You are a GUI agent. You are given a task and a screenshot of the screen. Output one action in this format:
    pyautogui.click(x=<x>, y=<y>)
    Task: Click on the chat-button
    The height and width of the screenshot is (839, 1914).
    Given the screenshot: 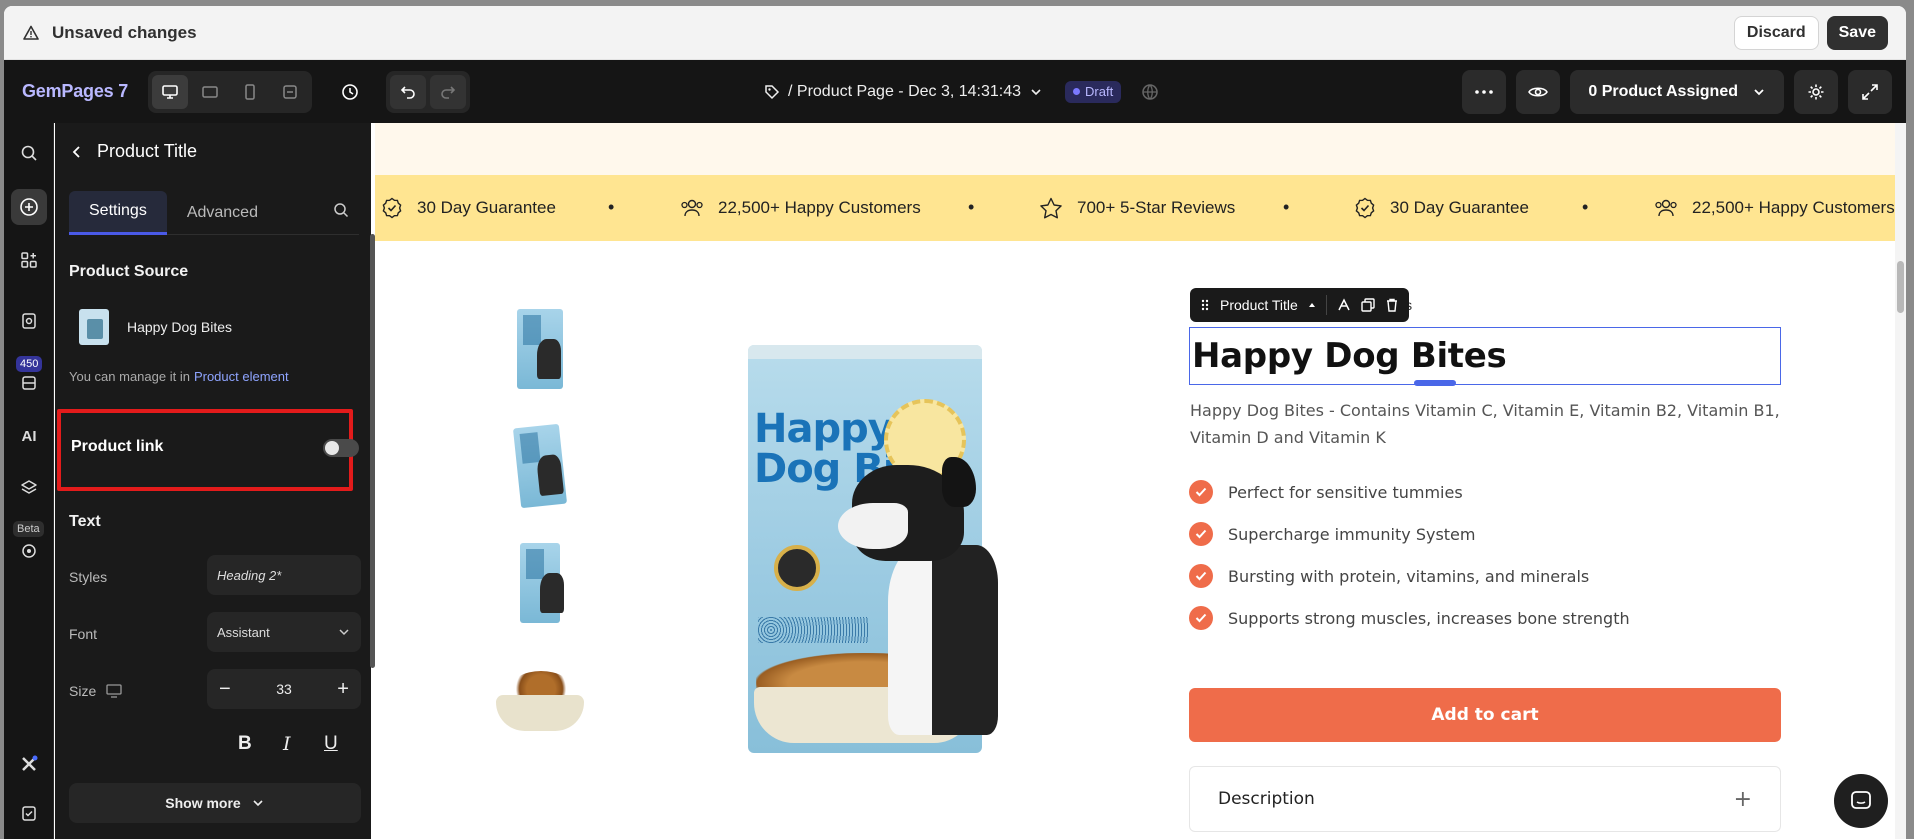 What is the action you would take?
    pyautogui.click(x=1861, y=801)
    